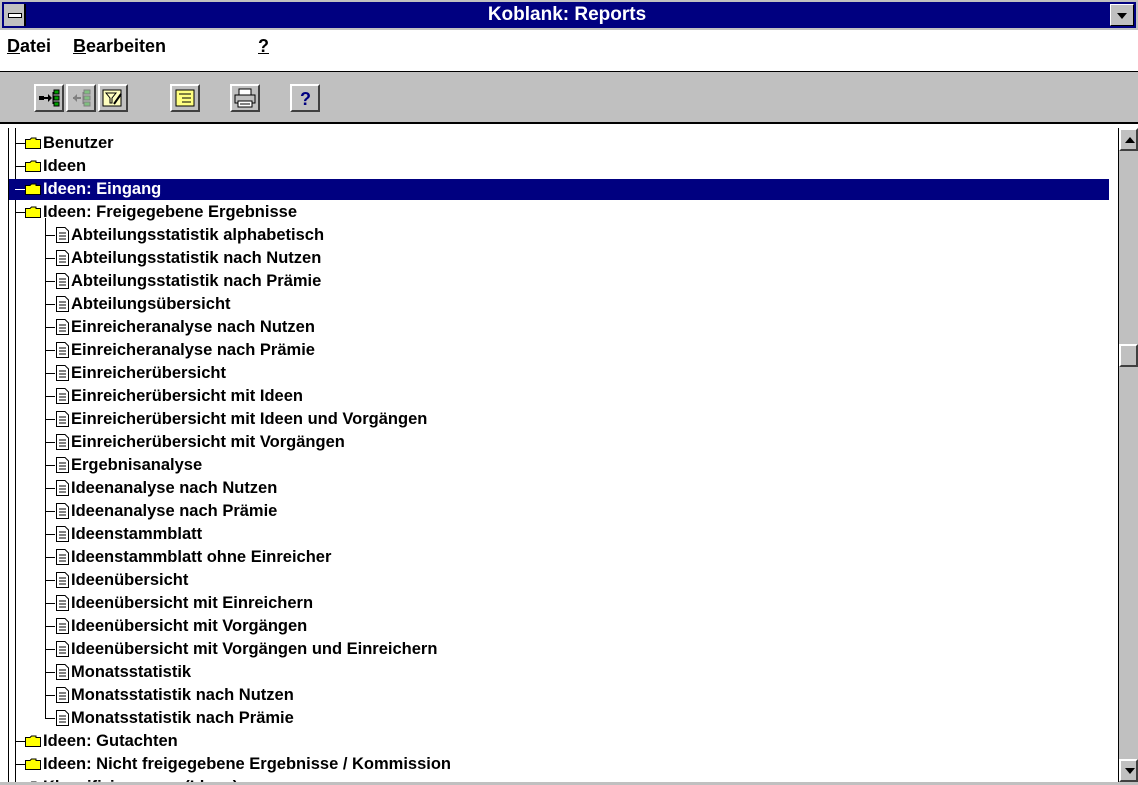 This screenshot has height=785, width=1138. What do you see at coordinates (559, 143) in the screenshot?
I see `tree-folder-item: Benutzer` at bounding box center [559, 143].